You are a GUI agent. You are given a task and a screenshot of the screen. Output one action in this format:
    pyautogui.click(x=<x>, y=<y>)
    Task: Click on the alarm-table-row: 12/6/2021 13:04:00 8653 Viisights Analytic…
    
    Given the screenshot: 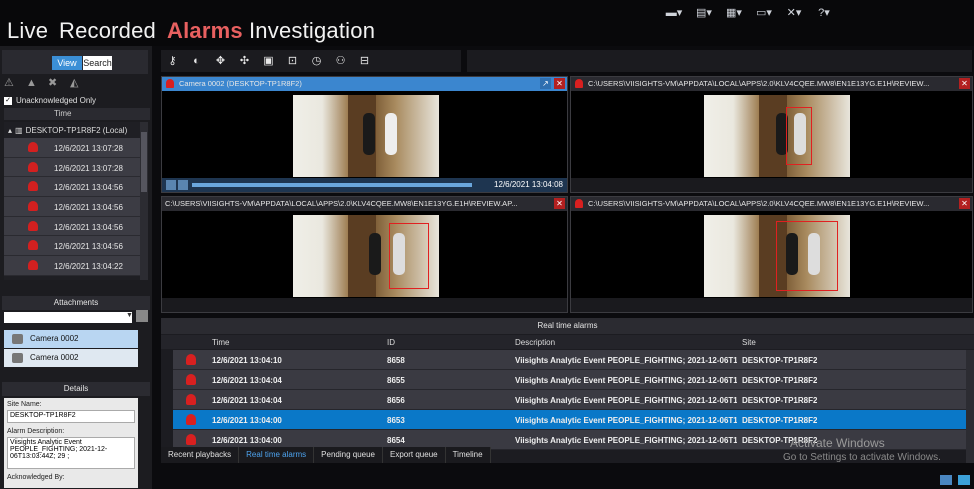 What is the action you would take?
    pyautogui.click(x=571, y=420)
    